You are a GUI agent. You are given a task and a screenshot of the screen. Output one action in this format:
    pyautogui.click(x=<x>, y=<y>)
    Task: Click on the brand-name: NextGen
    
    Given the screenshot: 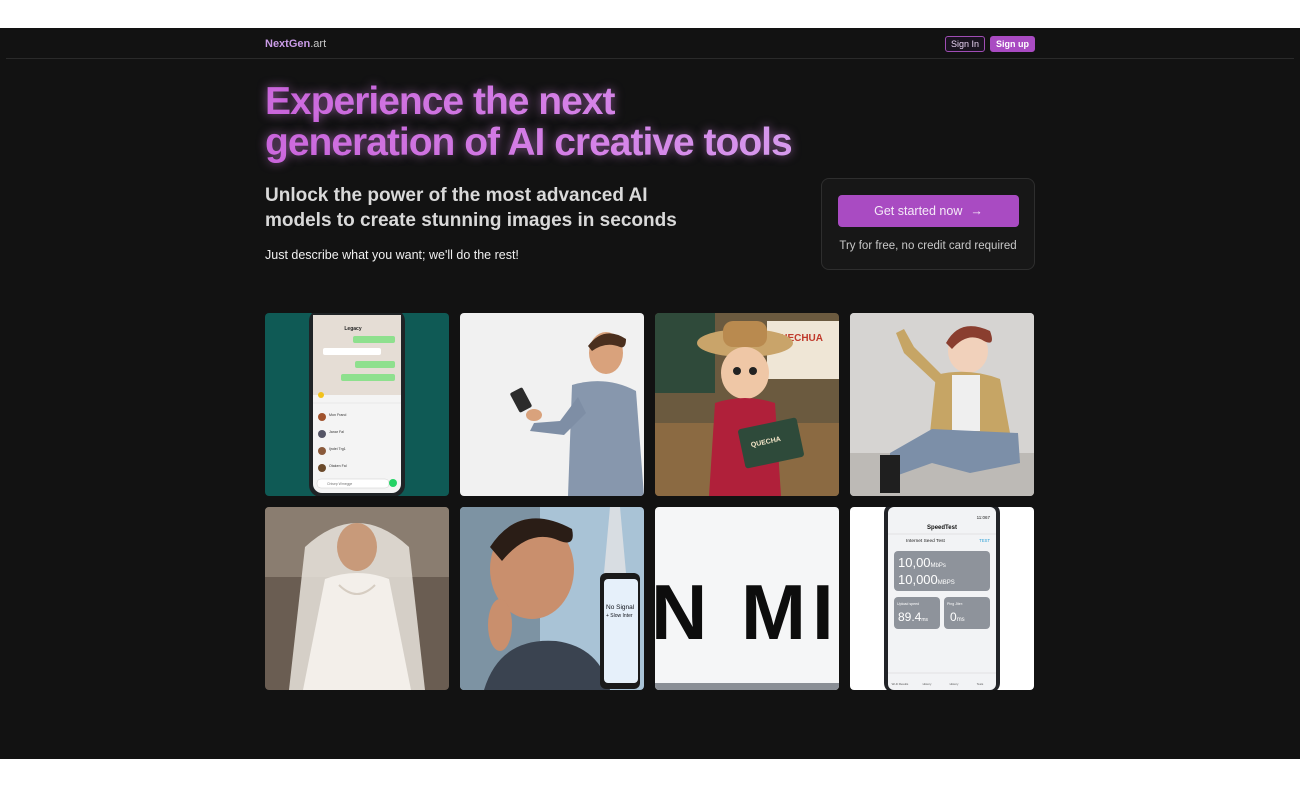 What is the action you would take?
    pyautogui.click(x=288, y=44)
    